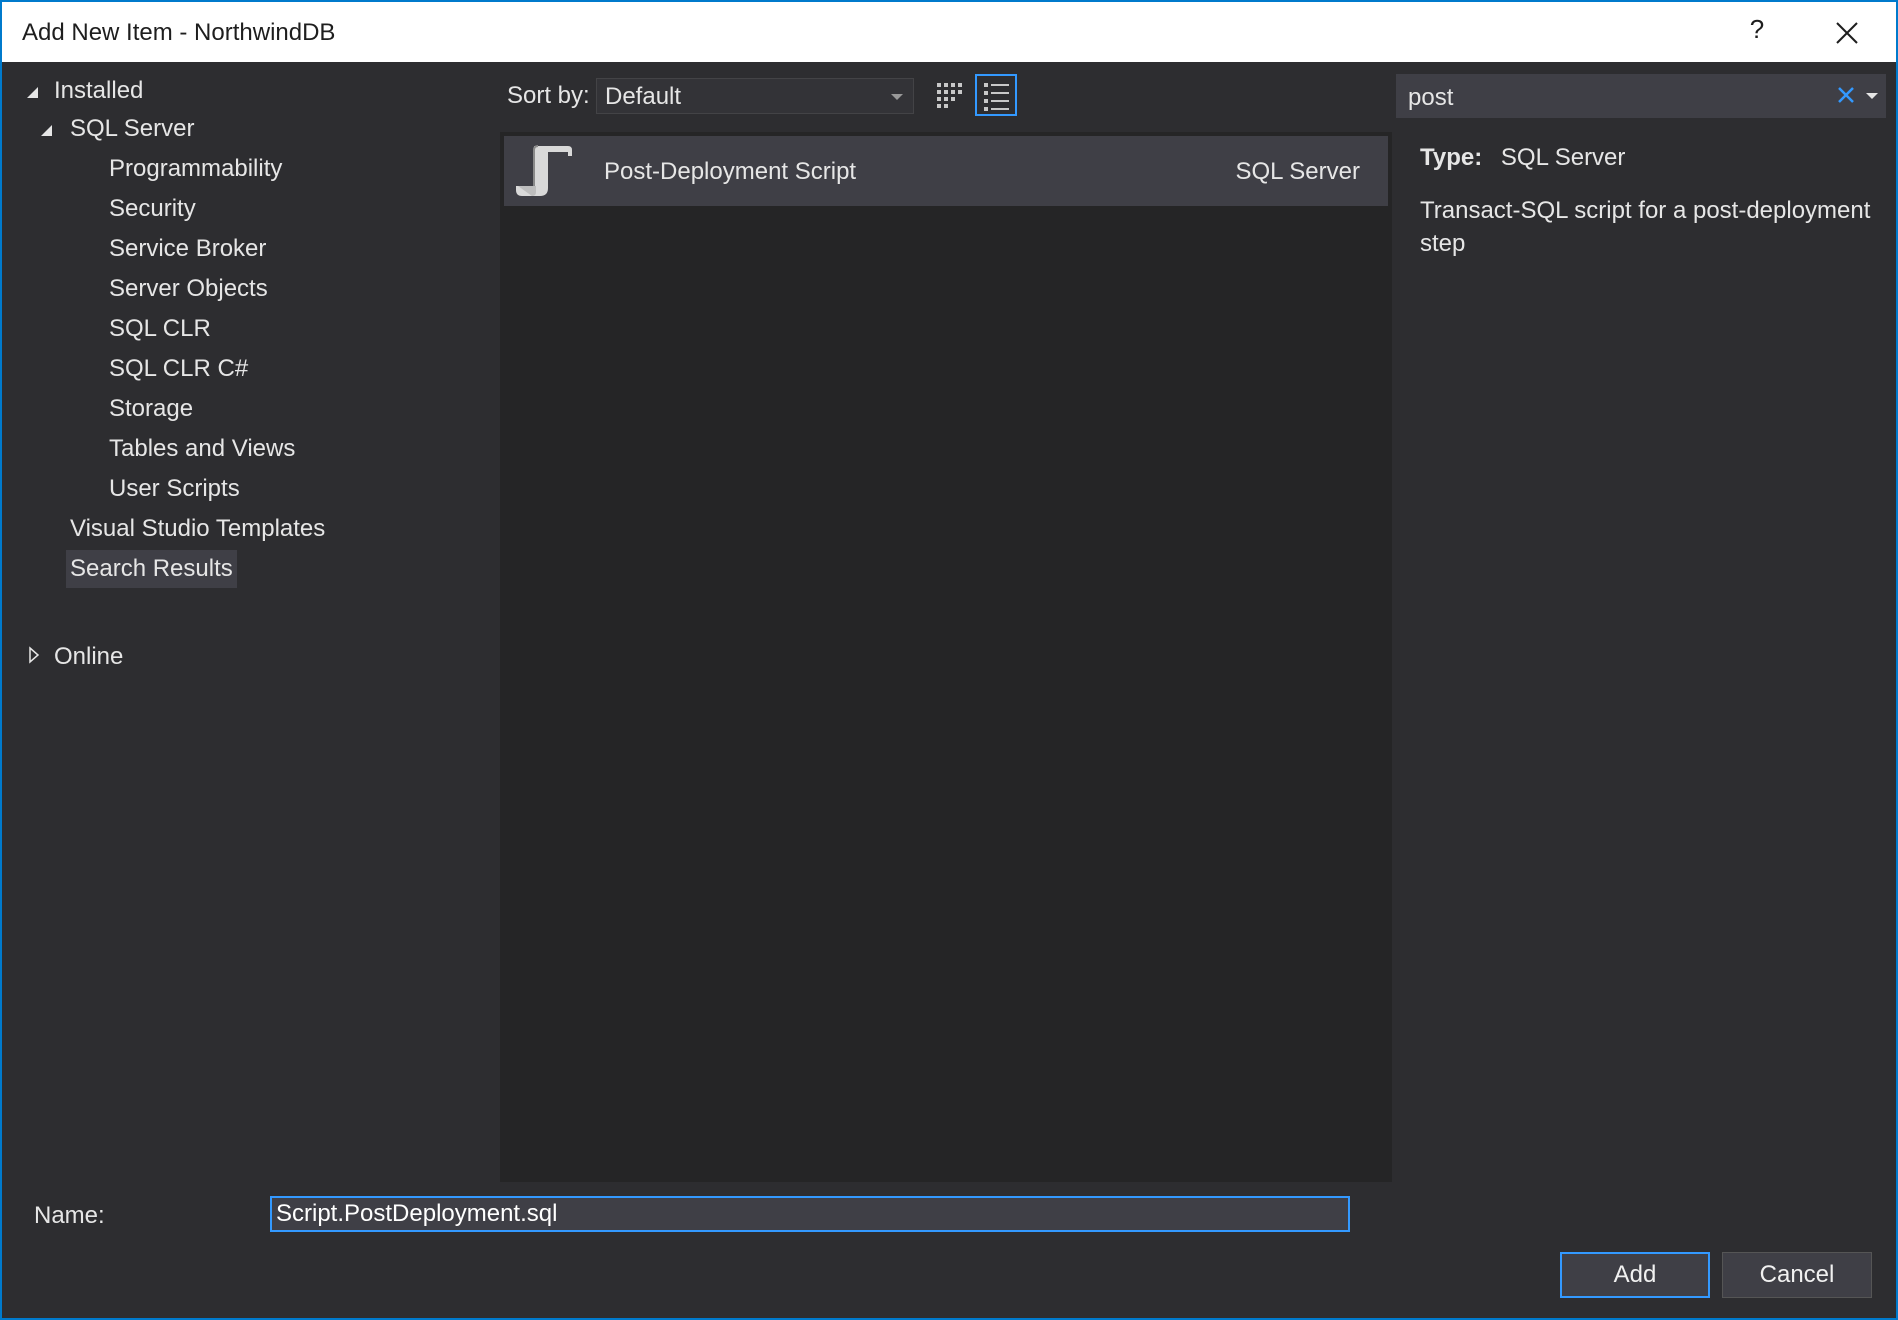 The width and height of the screenshot is (1898, 1320). Describe the element at coordinates (1635, 1275) in the screenshot. I see `add-button: Add` at that location.